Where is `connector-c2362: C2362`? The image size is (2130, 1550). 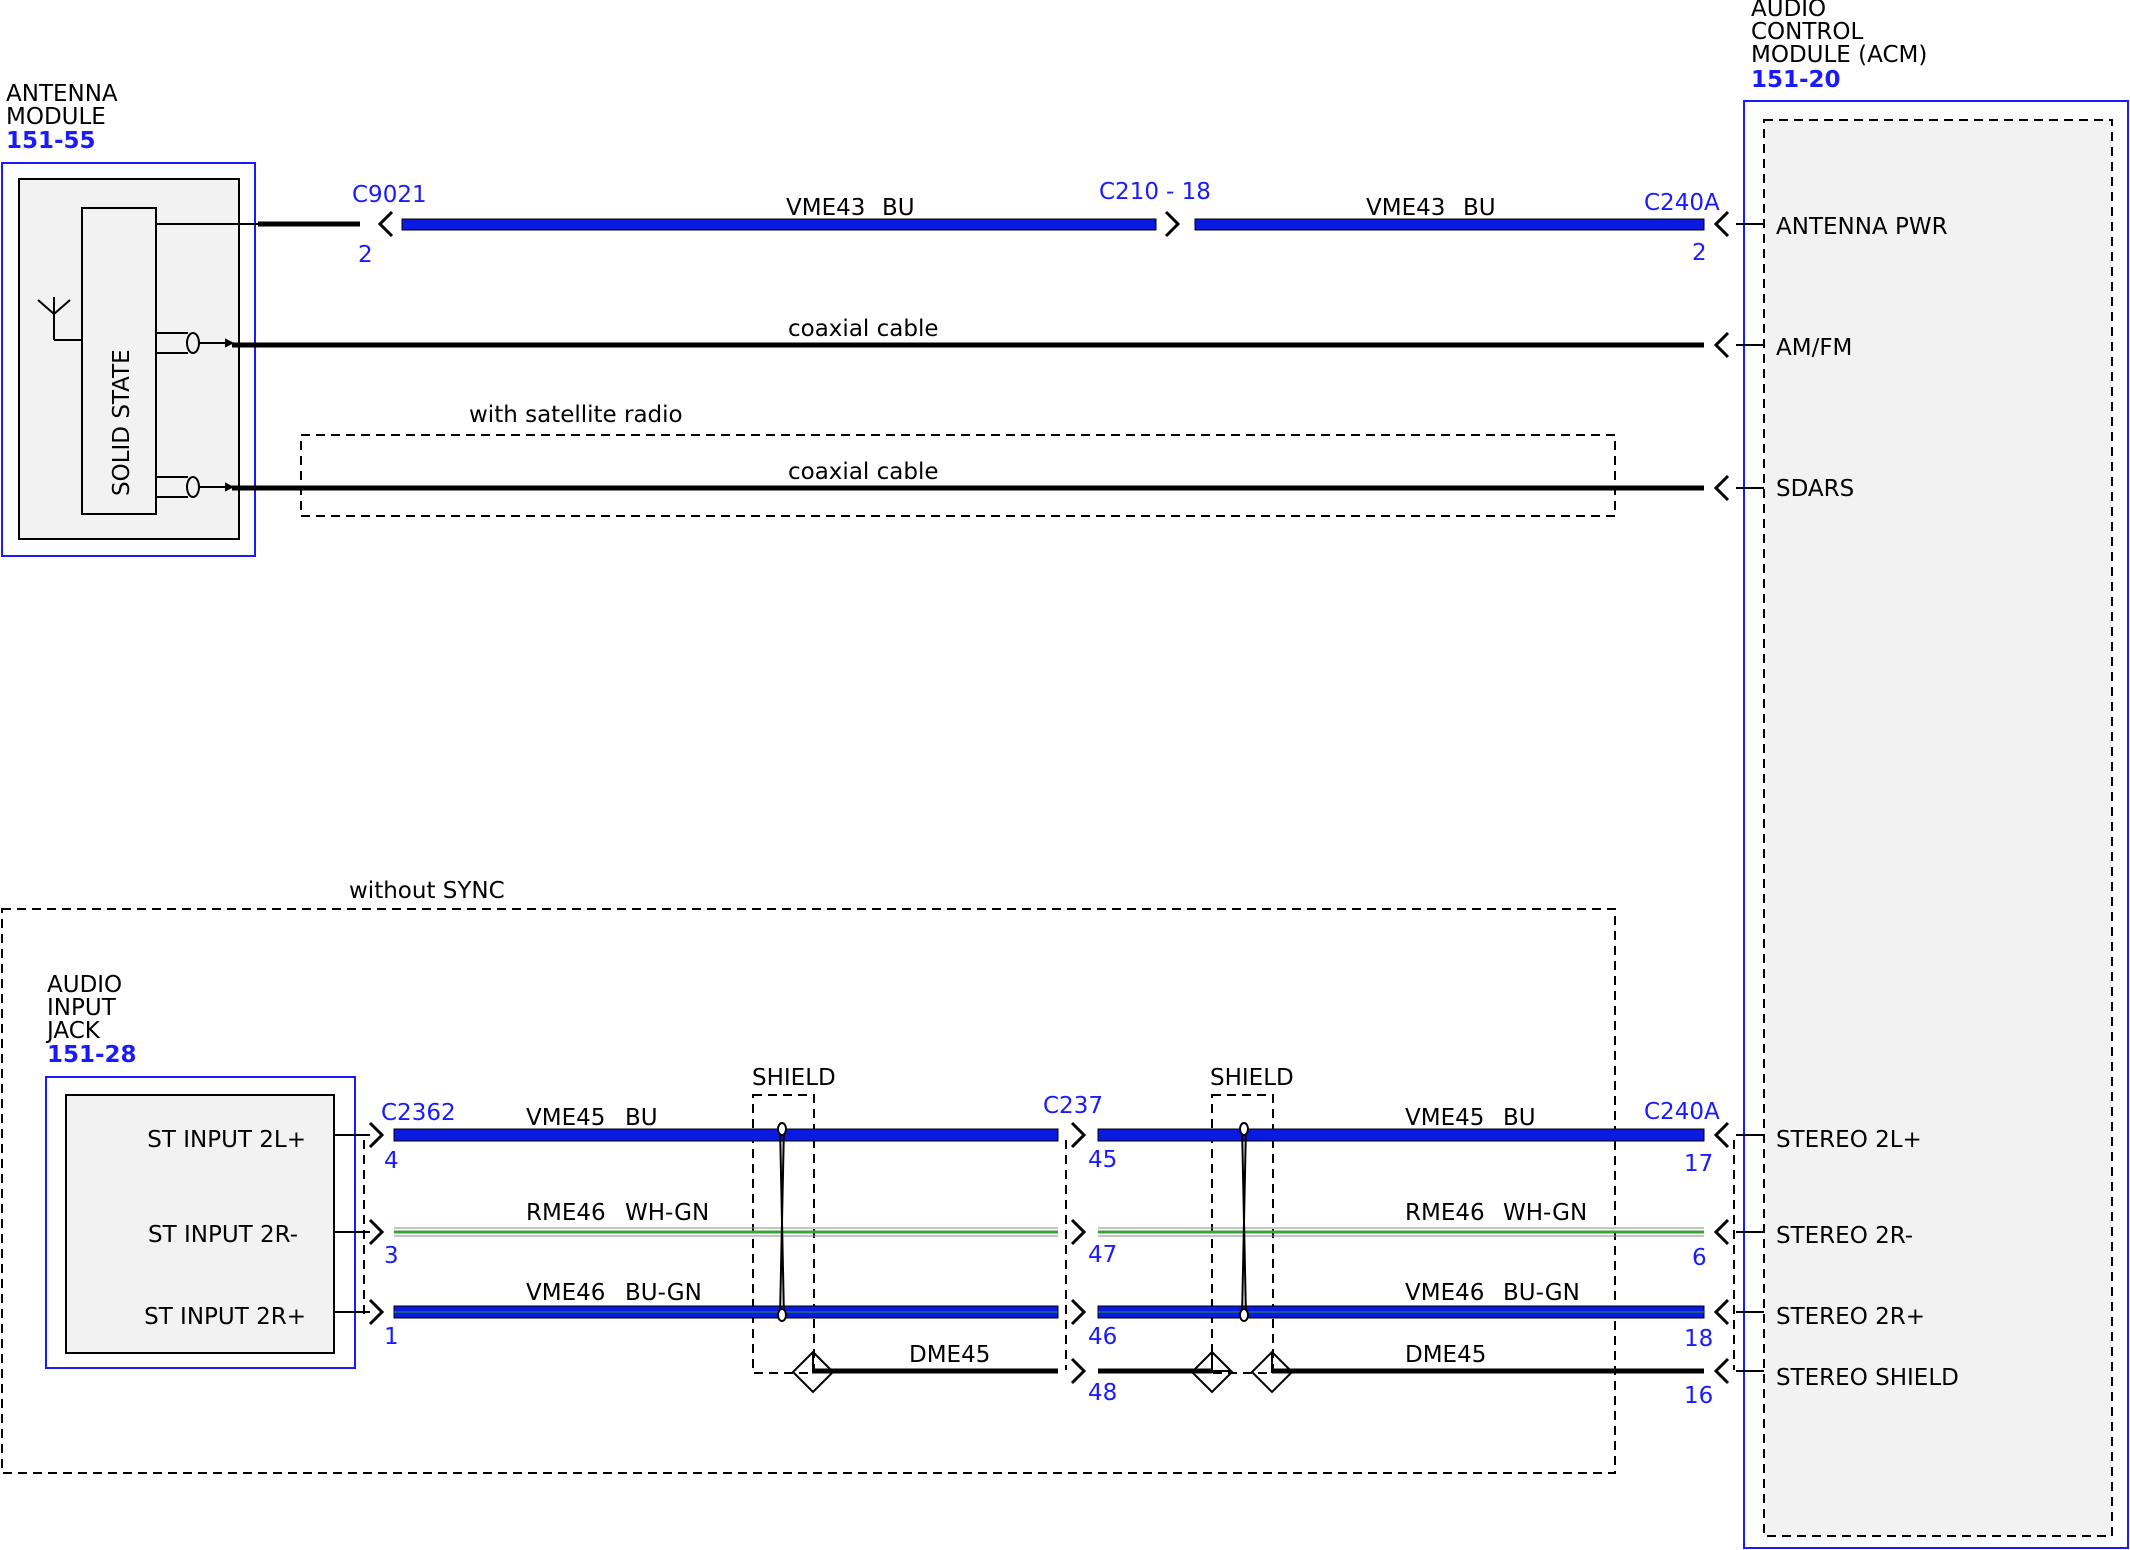 connector-c2362: C2362 is located at coordinates (418, 1113).